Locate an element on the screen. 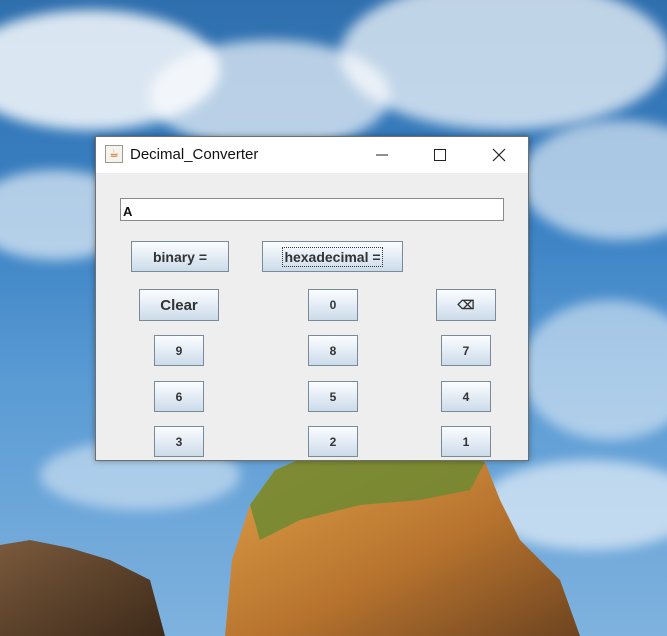 The height and width of the screenshot is (636, 667). maximize-button is located at coordinates (440, 155).